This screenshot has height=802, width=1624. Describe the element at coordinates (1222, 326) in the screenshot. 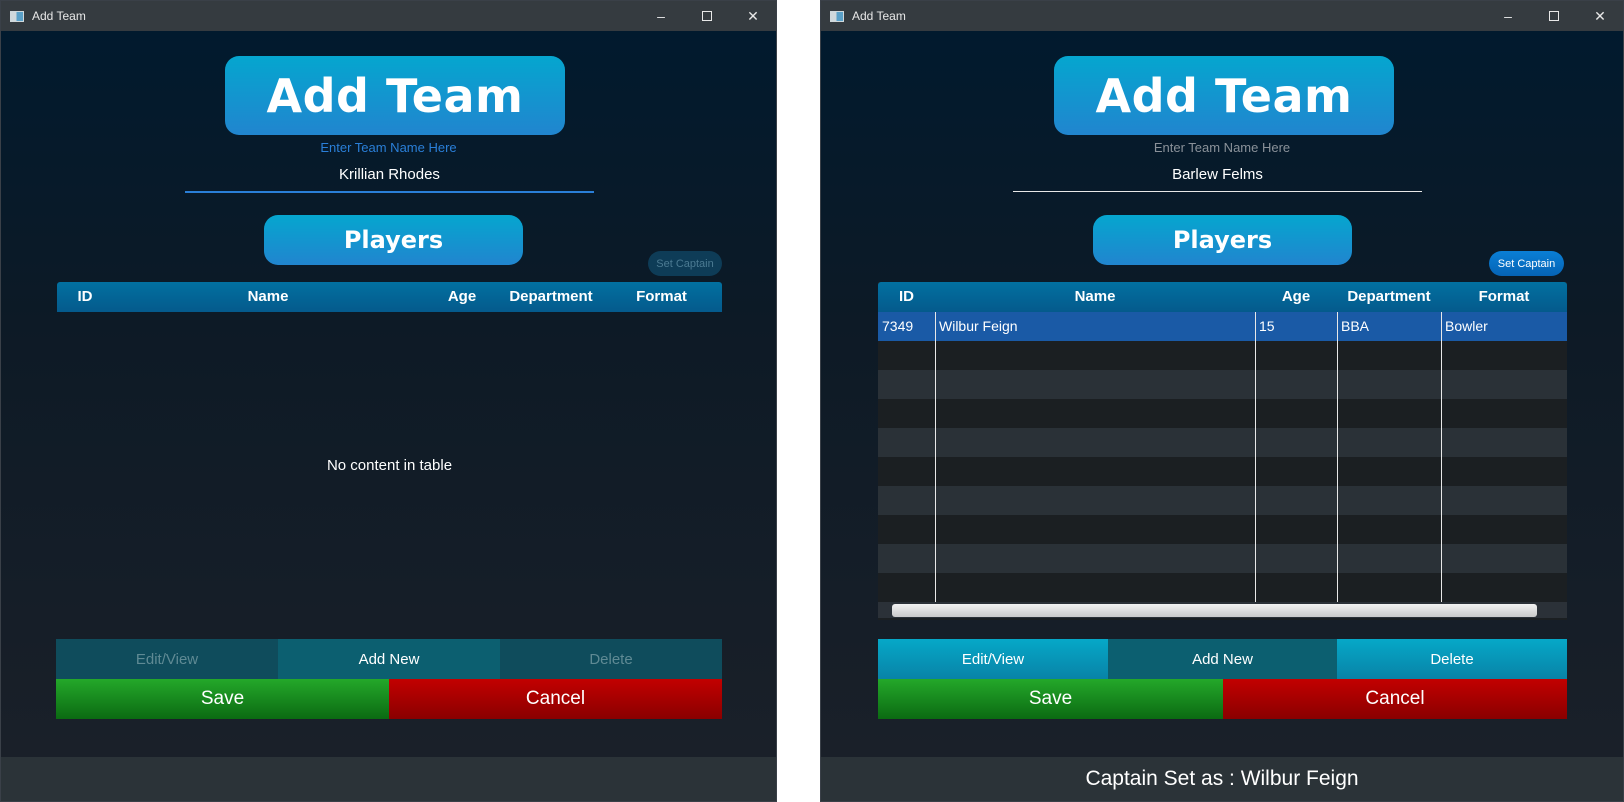

I see `table-row-selected: 7349 Wilbur Feign 15 BBA Bowler` at that location.